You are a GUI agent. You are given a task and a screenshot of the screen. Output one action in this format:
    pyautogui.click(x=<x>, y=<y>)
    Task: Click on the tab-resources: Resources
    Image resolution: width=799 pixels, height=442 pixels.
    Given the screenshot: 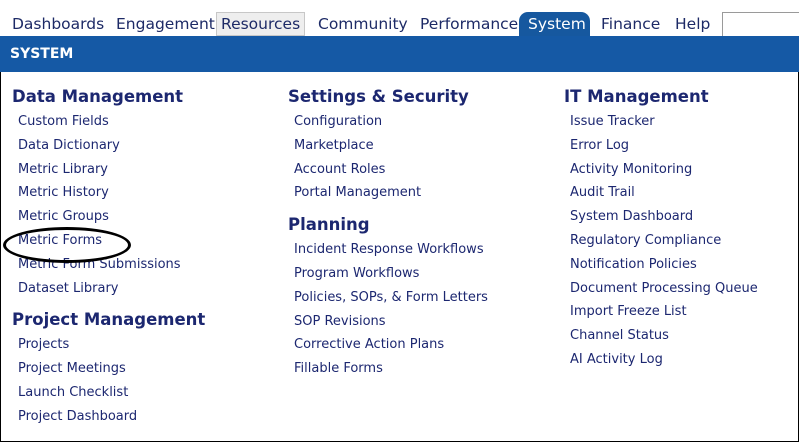 What is the action you would take?
    pyautogui.click(x=261, y=24)
    